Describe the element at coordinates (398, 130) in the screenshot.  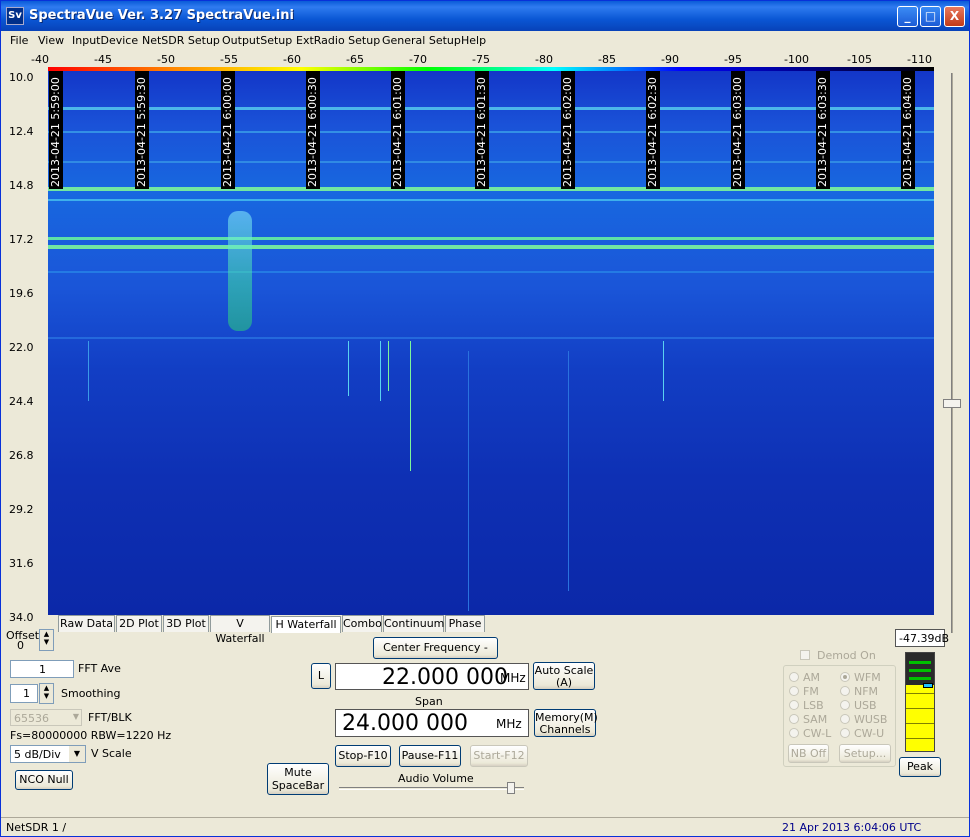
I see `timestamp-label: 2013-04-21 6:01:00` at that location.